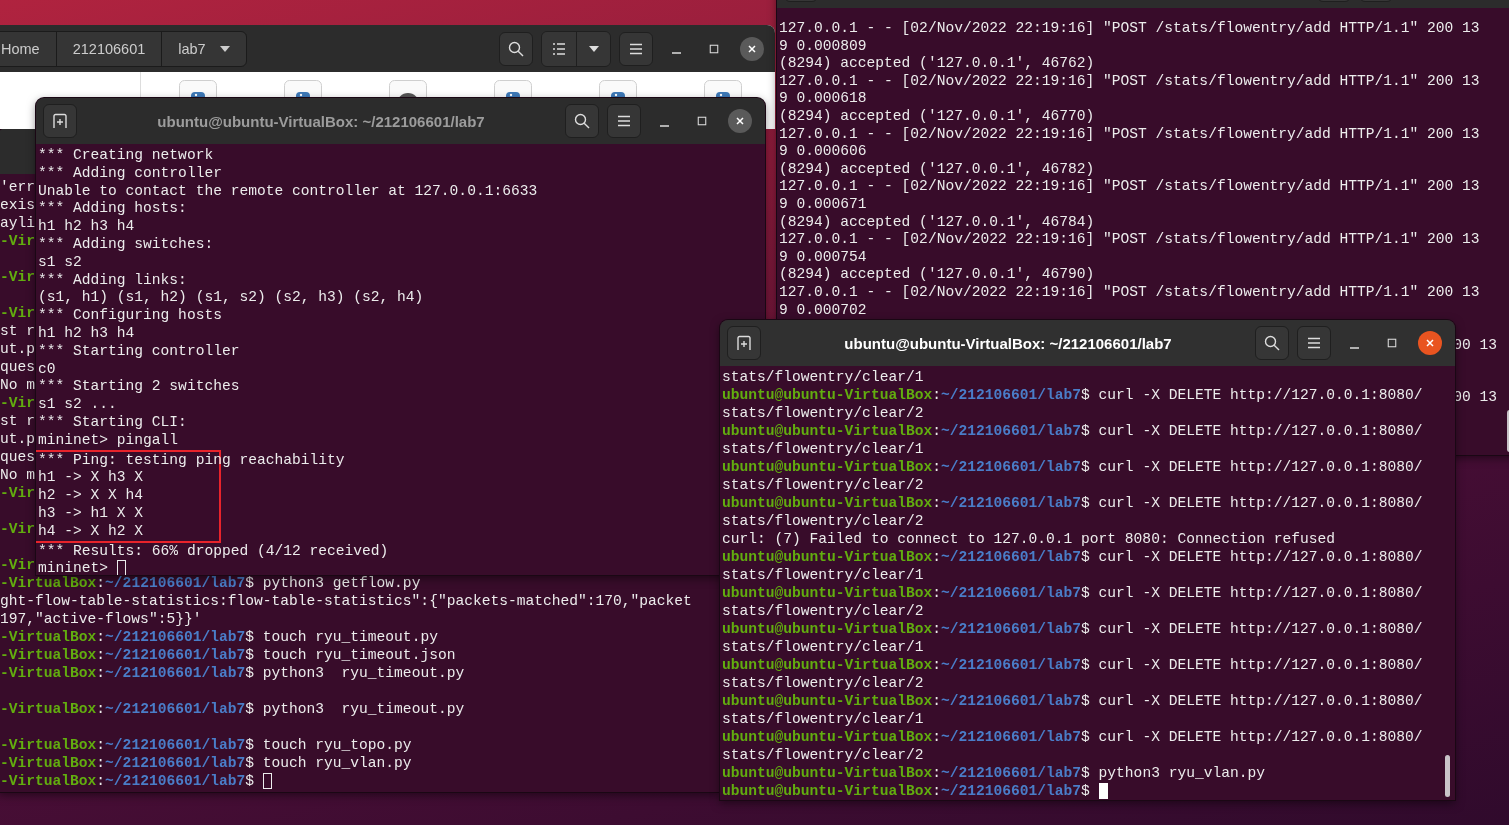 Image resolution: width=1509 pixels, height=825 pixels. What do you see at coordinates (823, 203) in the screenshot?
I see `terminal-line: 9 0.000671` at bounding box center [823, 203].